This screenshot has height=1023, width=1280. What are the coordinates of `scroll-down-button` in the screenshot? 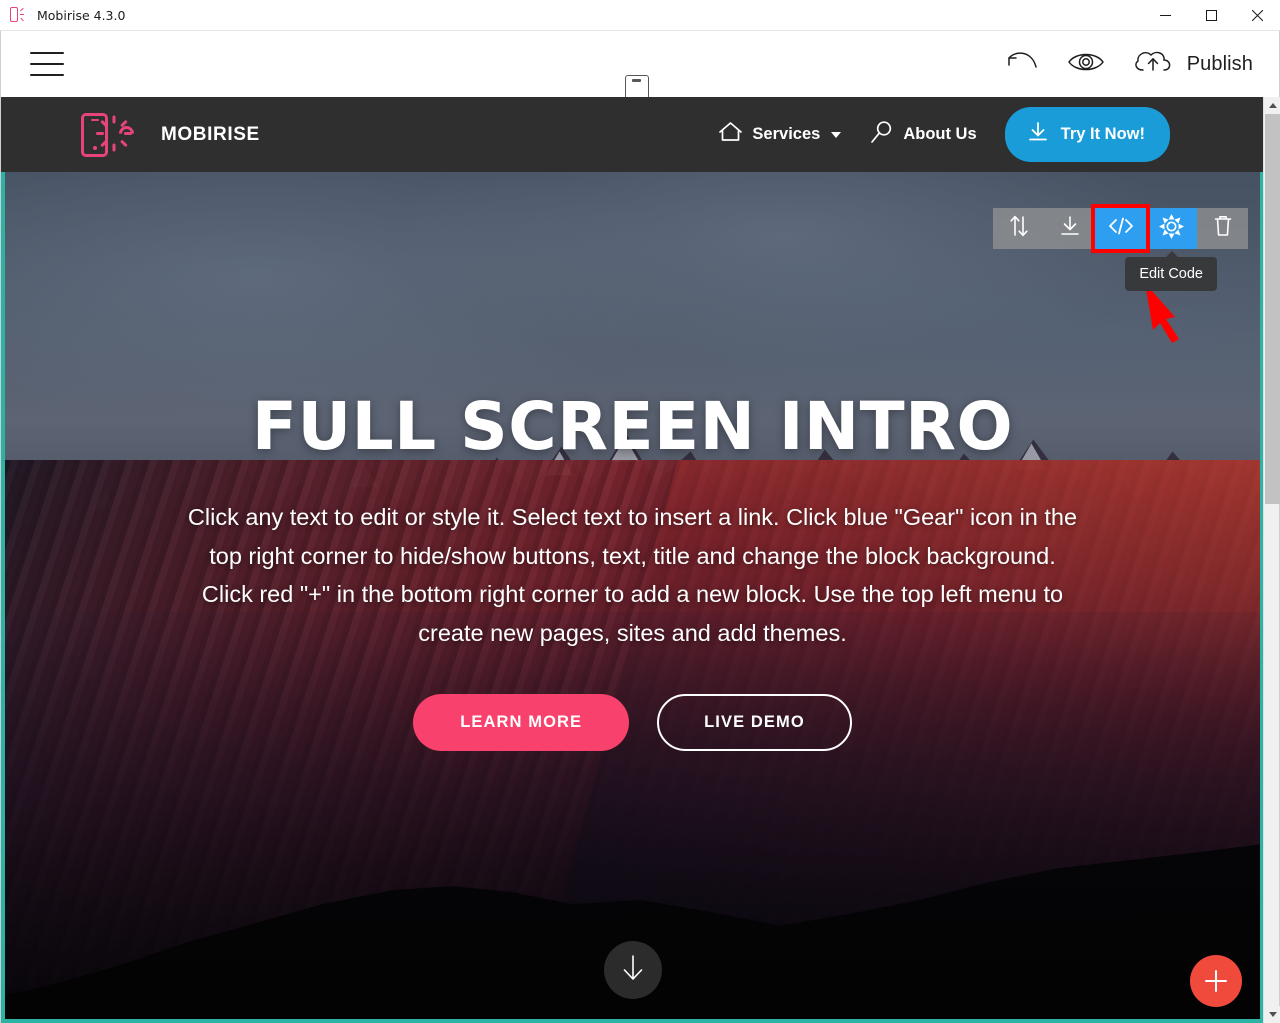 It's located at (632, 970).